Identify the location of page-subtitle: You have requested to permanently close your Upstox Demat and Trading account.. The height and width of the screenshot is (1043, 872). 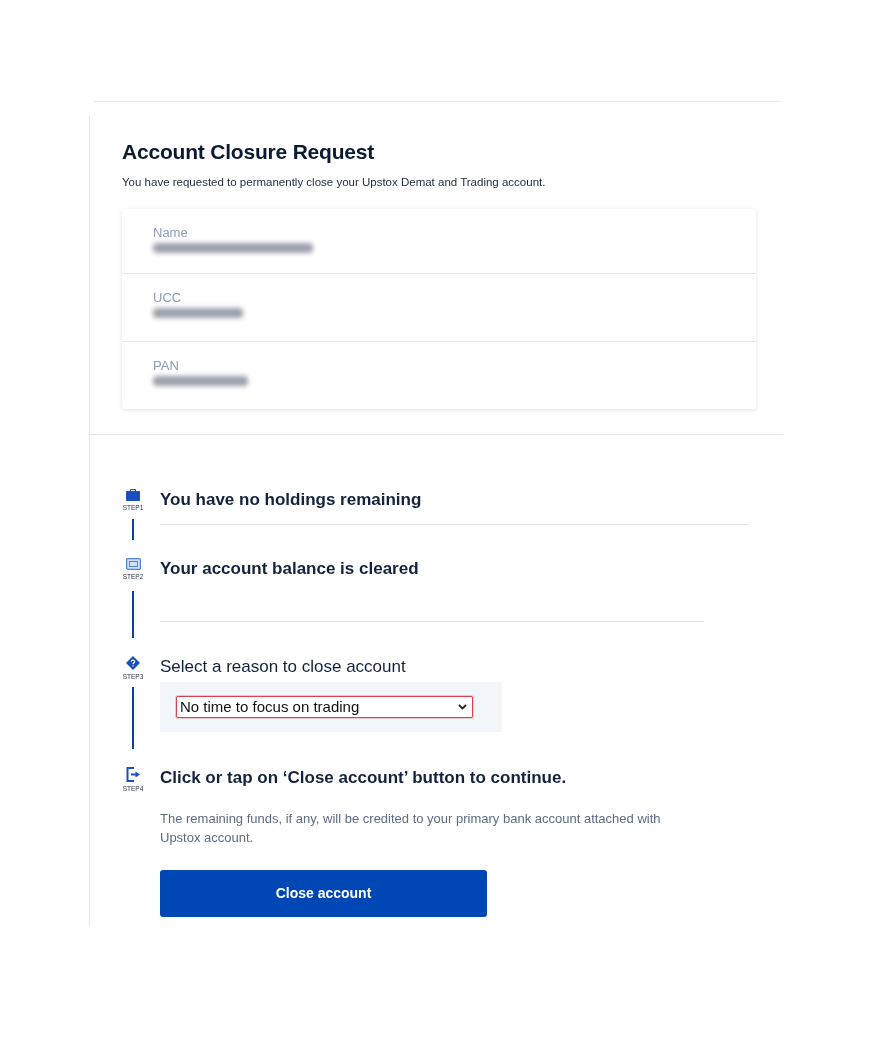
(334, 182).